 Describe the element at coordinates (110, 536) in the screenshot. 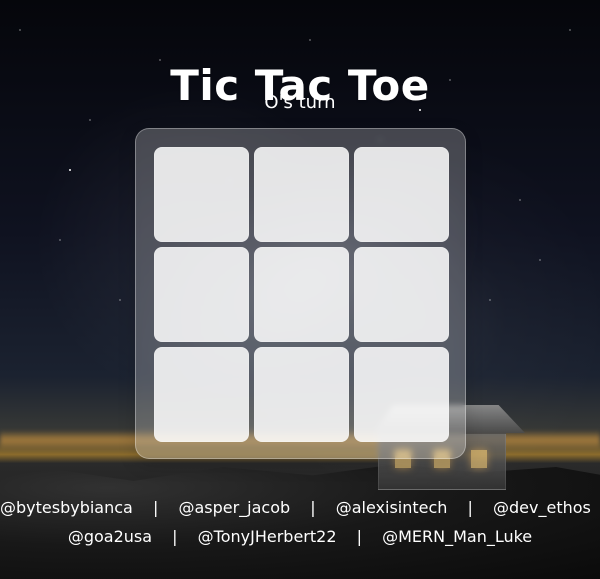

I see `credit-goa2usa: @goa2usa` at that location.